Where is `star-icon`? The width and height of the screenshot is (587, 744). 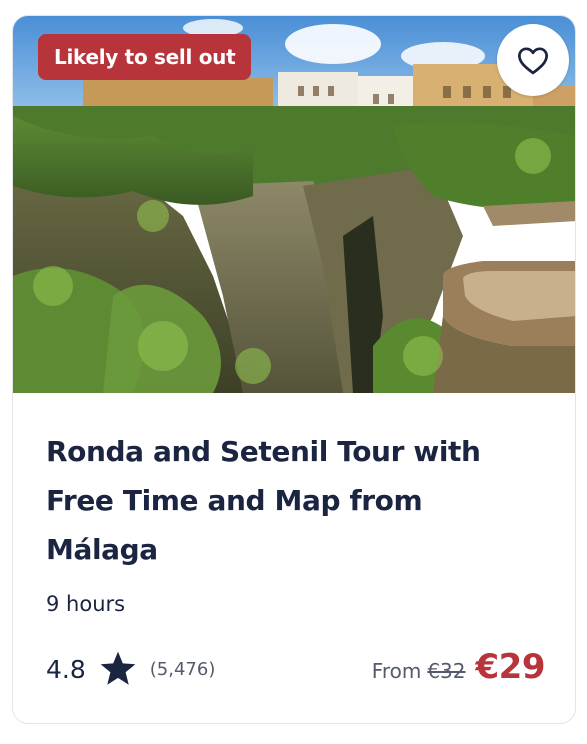 star-icon is located at coordinates (118, 669).